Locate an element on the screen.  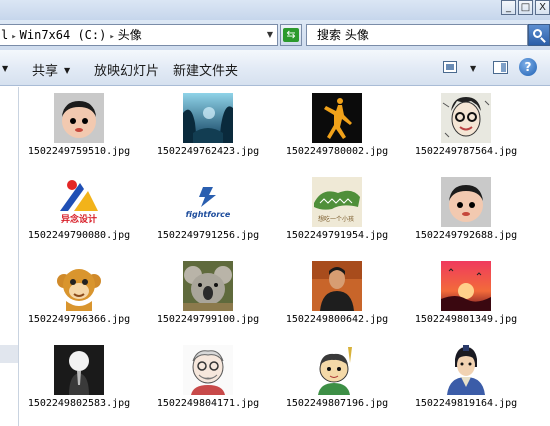
address-row: l ▸ Win7x64 (C:) ▸ 头像 ▼ ⇆ 搜索 头像 is located at coordinates (275, 35).